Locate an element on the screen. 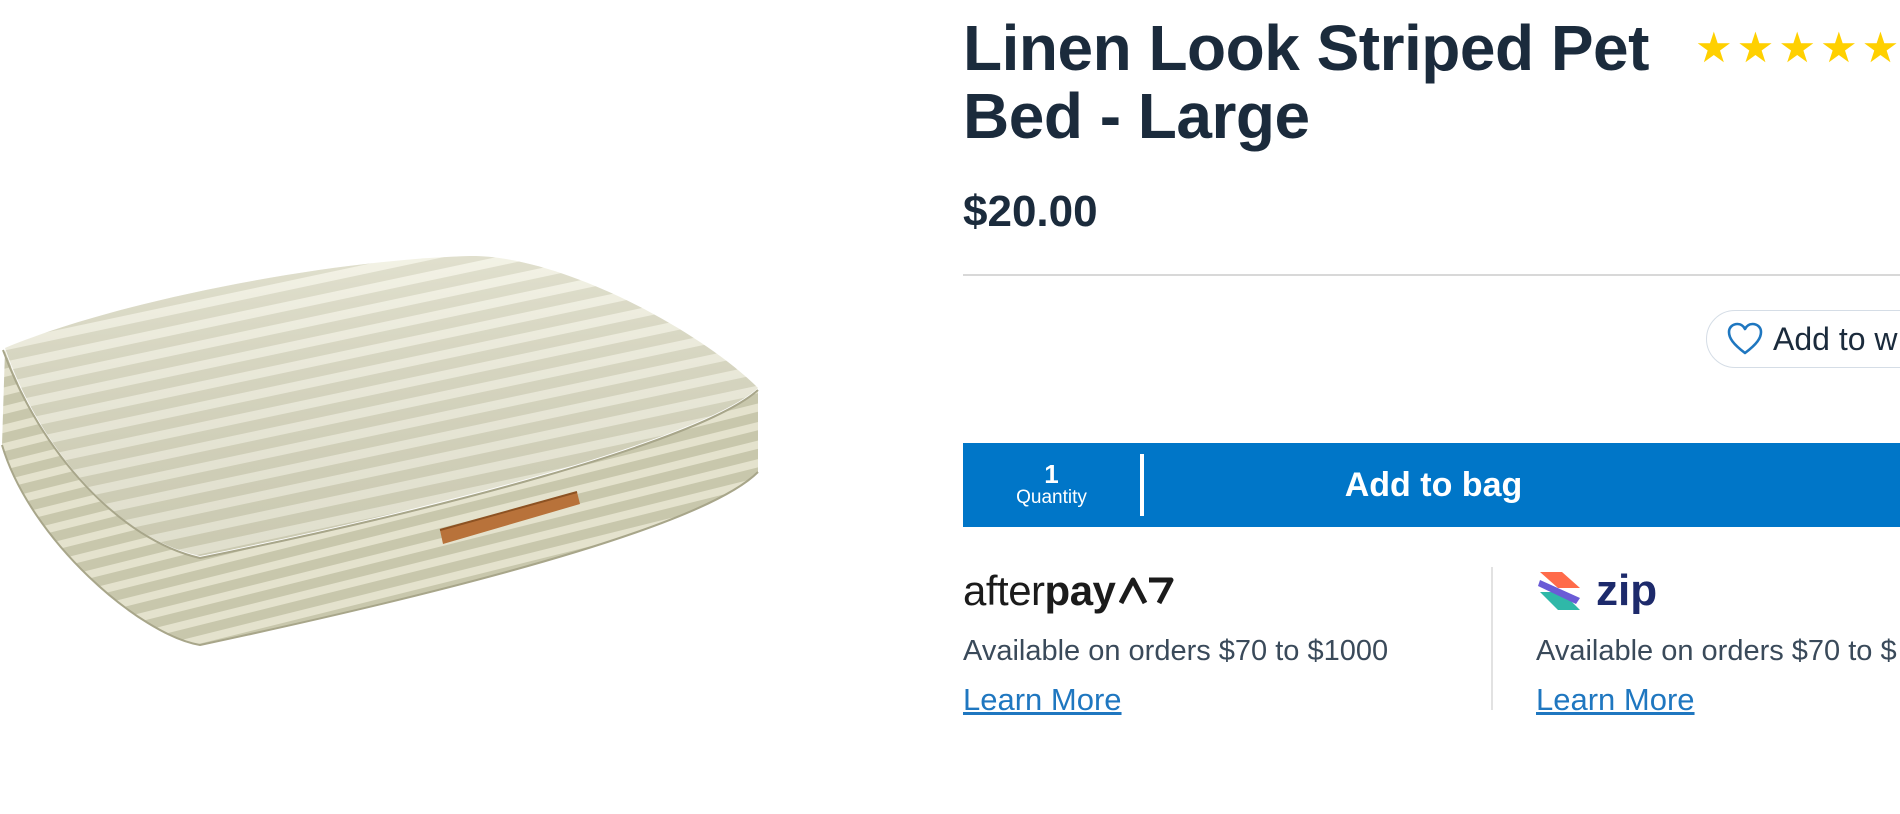 This screenshot has width=1900, height=814. afterpay-logo: after pay is located at coordinates (1175, 591).